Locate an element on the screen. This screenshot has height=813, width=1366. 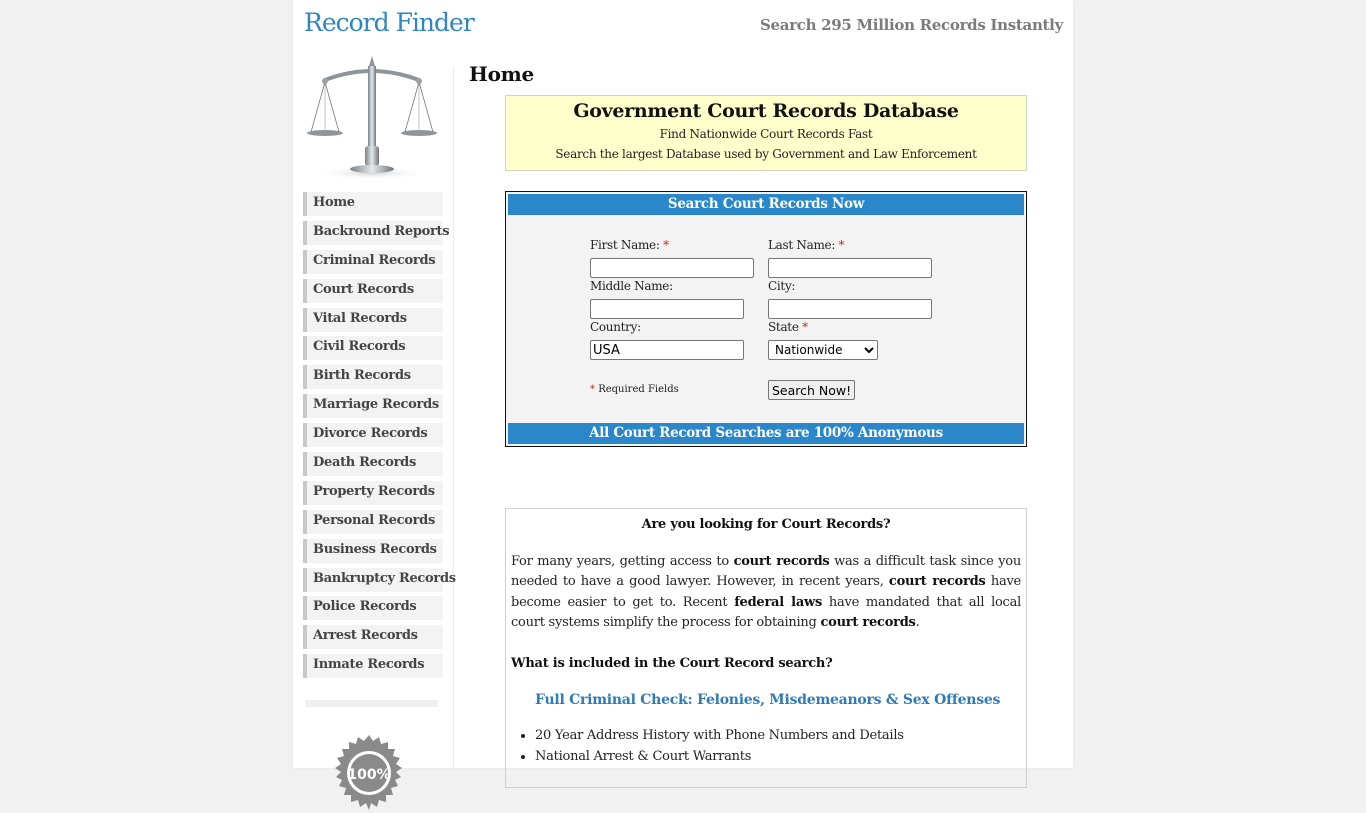
banner-title: Government Court Records Database is located at coordinates (766, 111).